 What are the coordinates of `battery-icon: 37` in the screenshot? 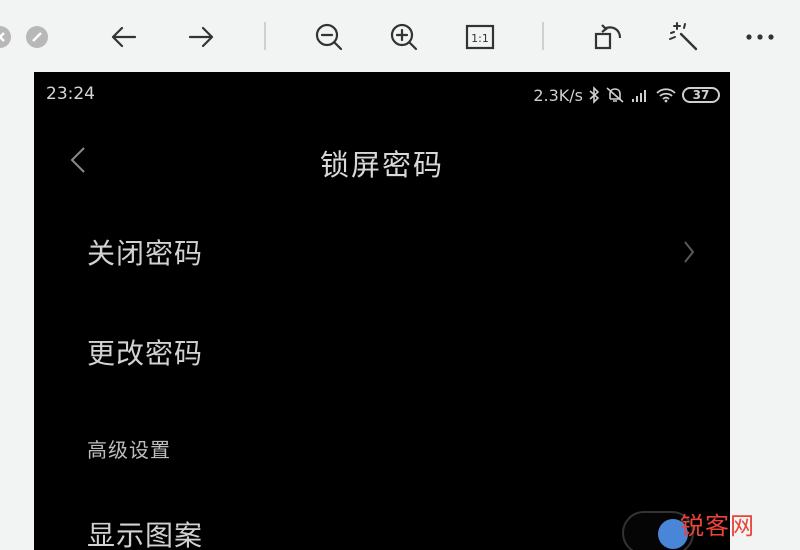 It's located at (701, 95).